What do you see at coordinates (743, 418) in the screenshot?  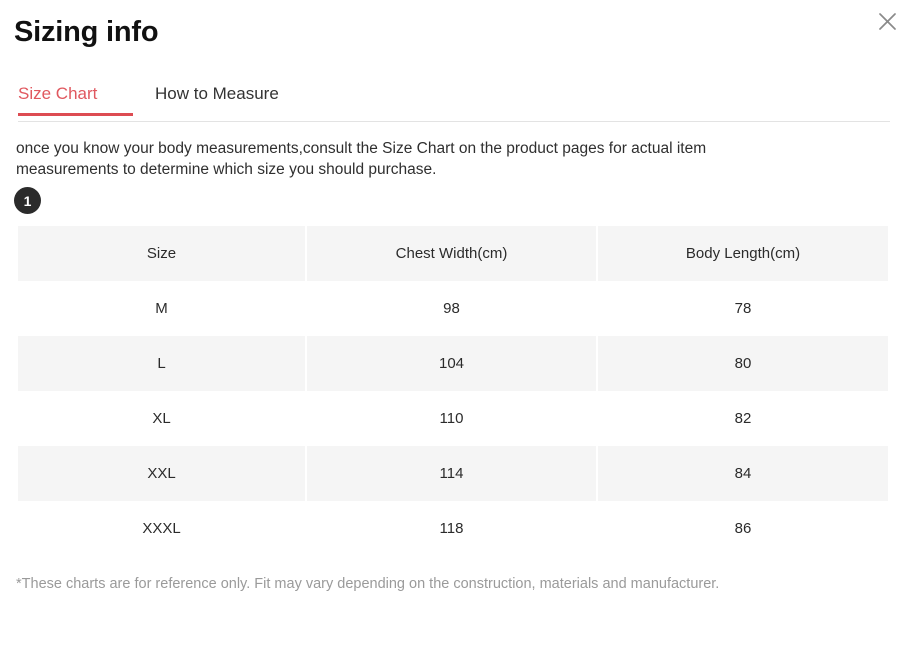 I see `cell-body-length: 82` at bounding box center [743, 418].